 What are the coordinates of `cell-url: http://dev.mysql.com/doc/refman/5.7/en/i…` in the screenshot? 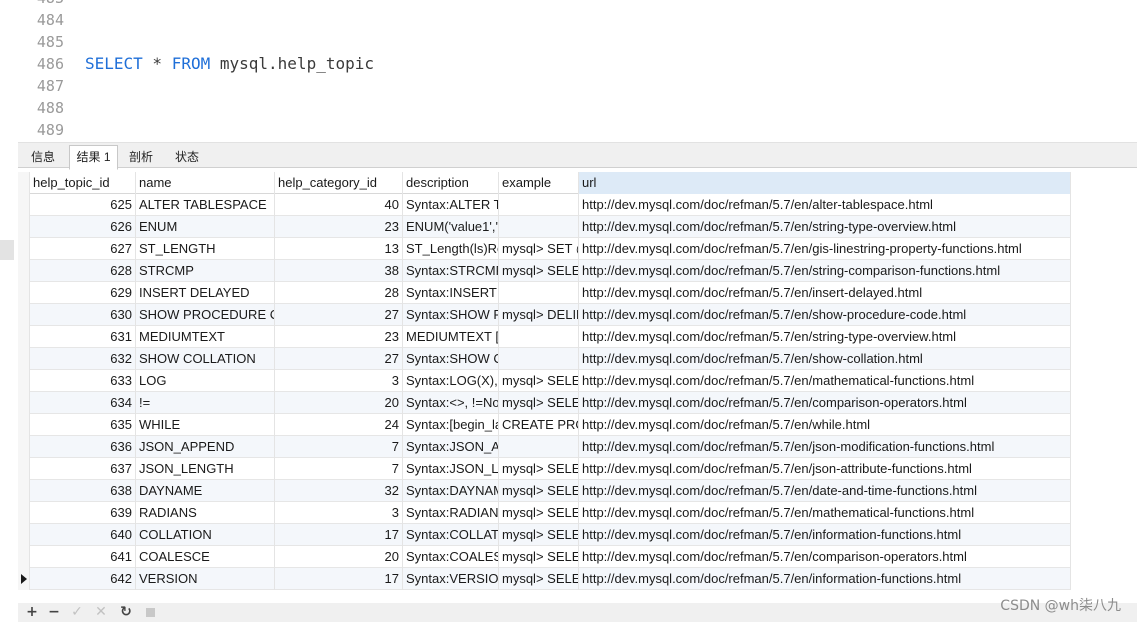 It's located at (825, 535).